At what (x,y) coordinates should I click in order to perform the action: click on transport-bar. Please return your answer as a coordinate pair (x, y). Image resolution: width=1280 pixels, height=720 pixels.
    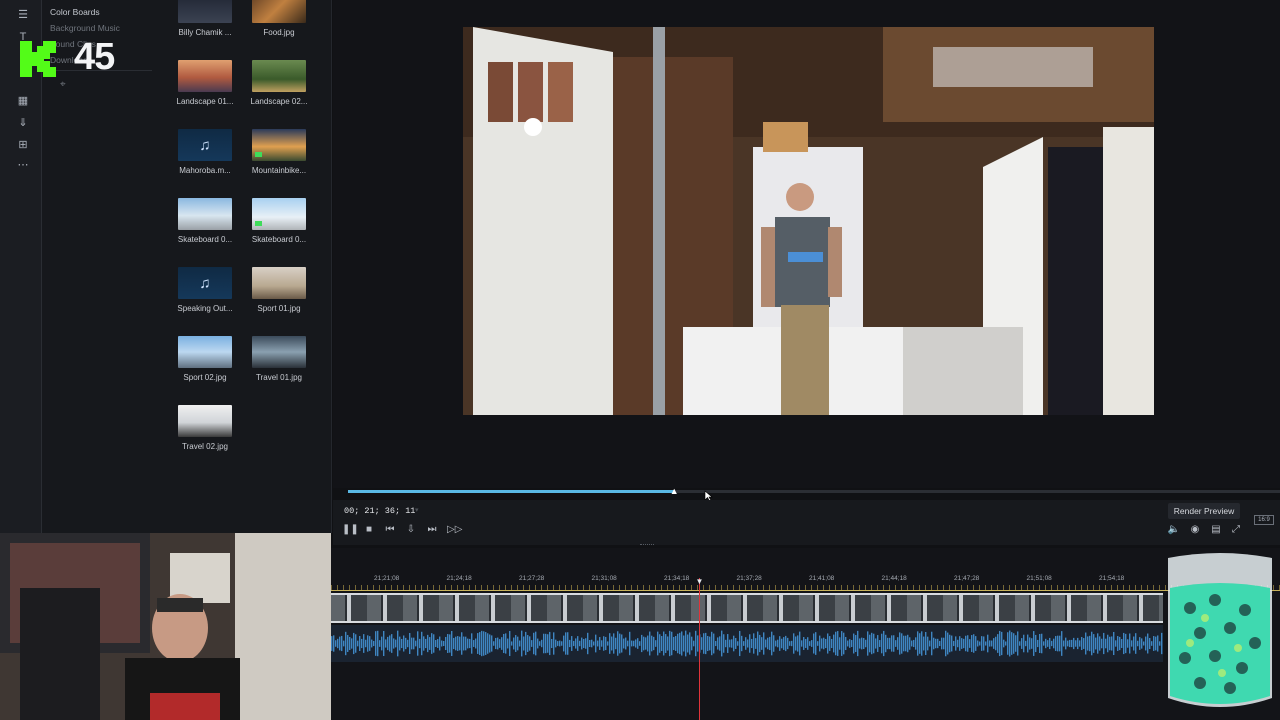
    Looking at the image, I should click on (806, 522).